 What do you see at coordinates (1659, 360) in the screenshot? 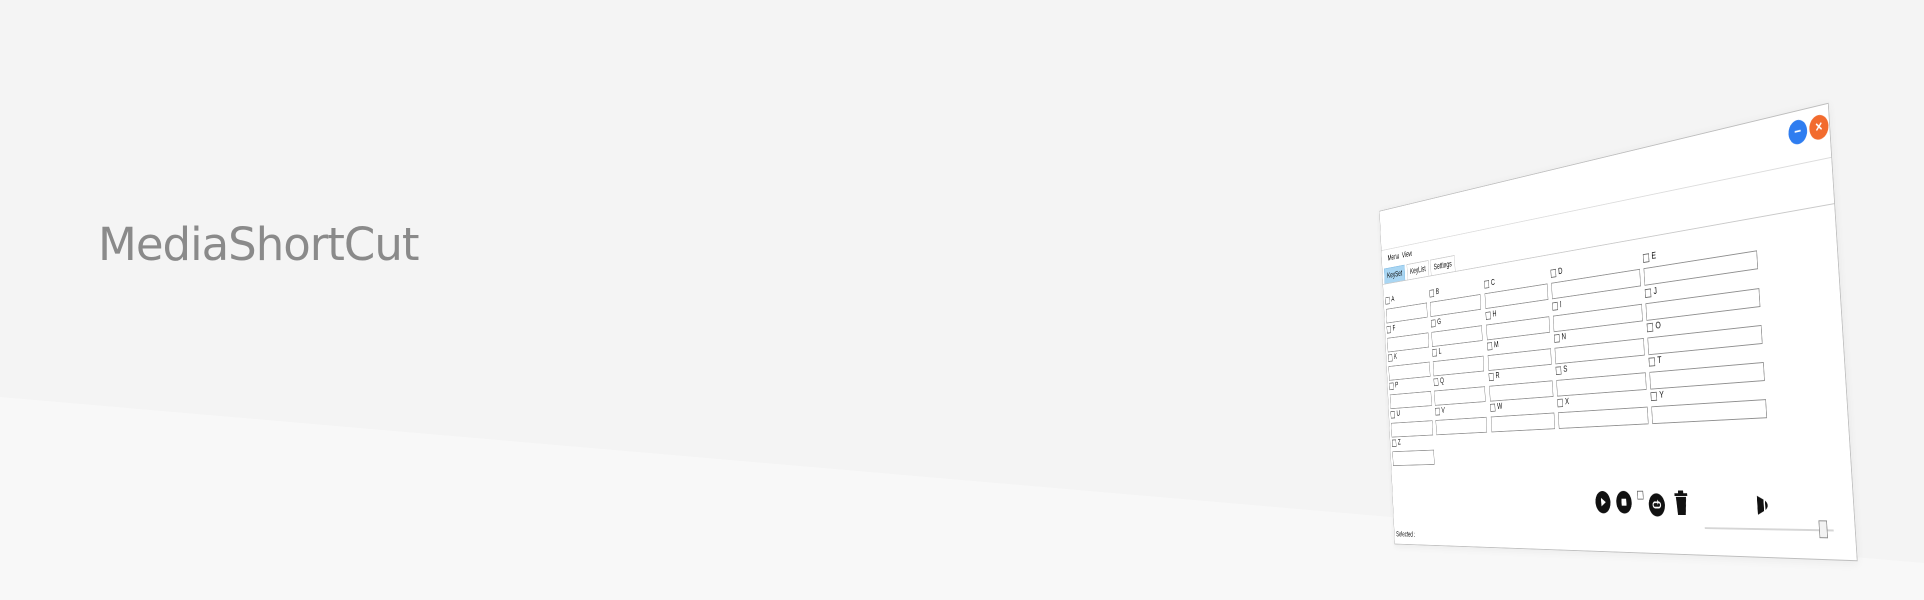
I see `key-label-t: T` at bounding box center [1659, 360].